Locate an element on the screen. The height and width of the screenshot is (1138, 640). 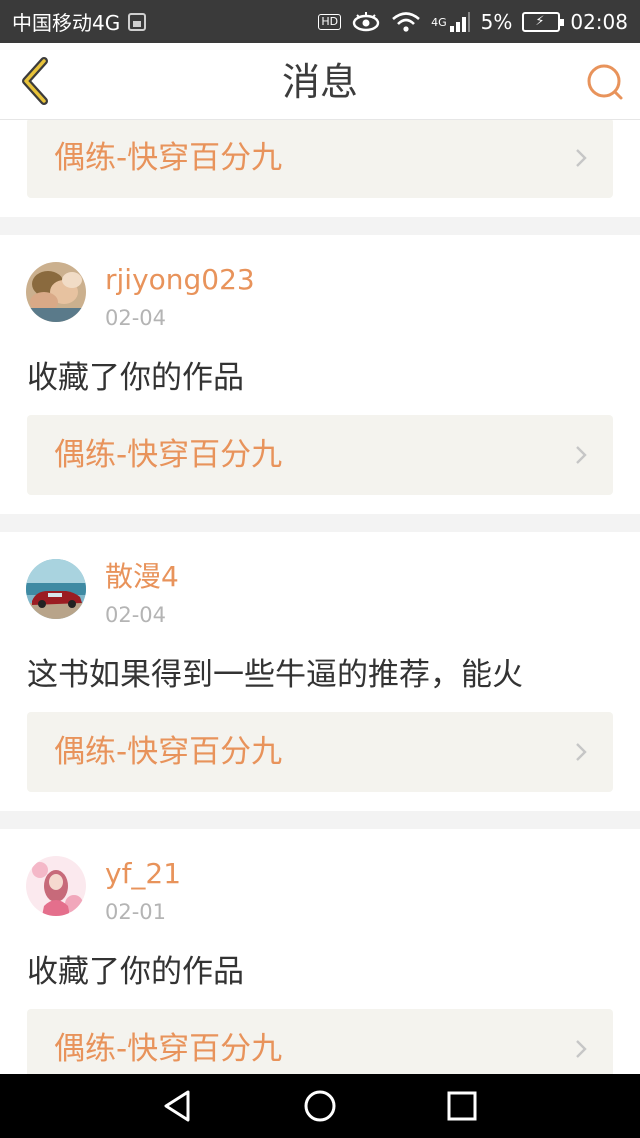
clock: 02:08 is located at coordinates (599, 21).